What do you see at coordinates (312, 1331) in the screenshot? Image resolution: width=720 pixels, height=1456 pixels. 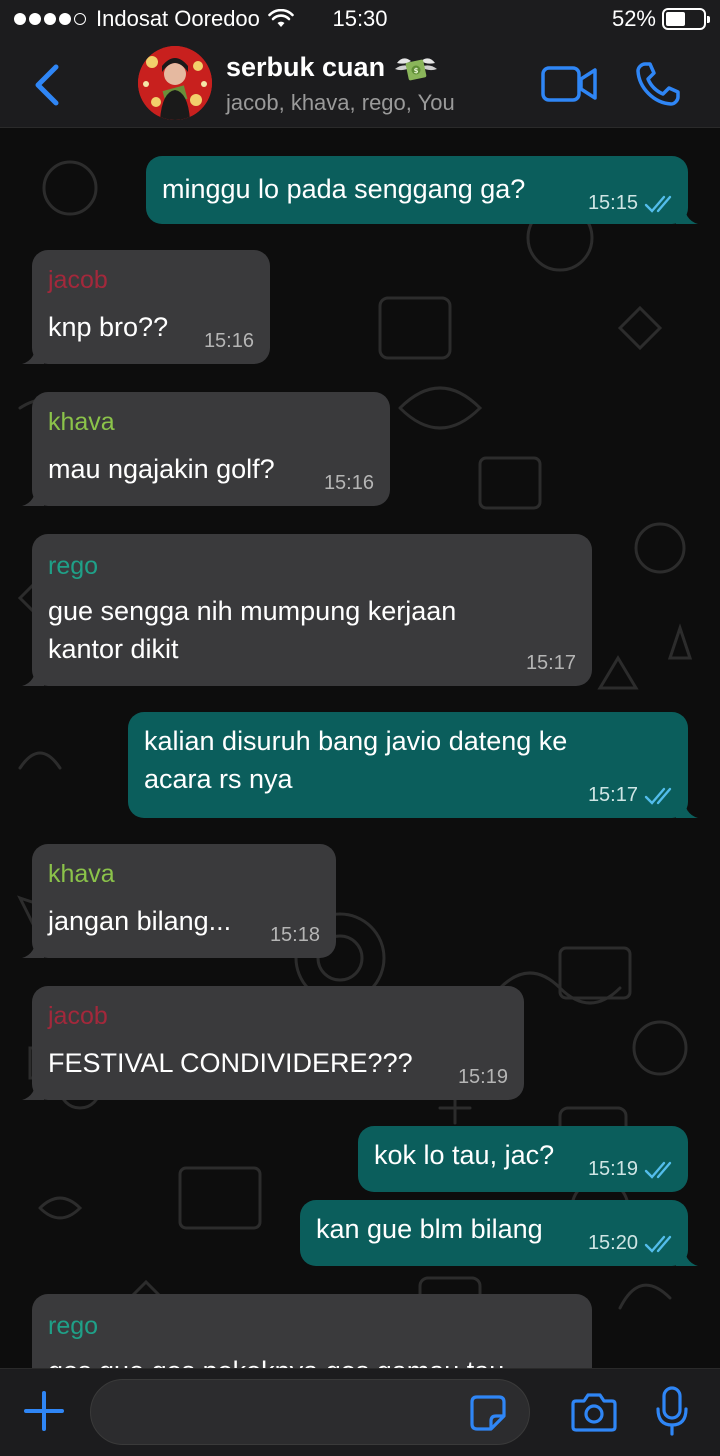 I see `message-bubble-incoming: rego gos gue gos pokoknya gos gamau tau` at bounding box center [312, 1331].